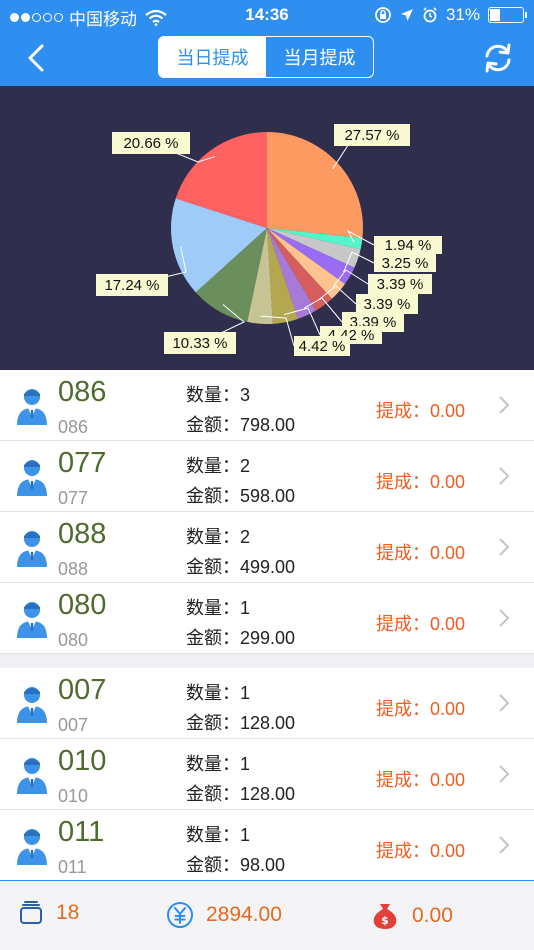  Describe the element at coordinates (411, 916) in the screenshot. I see `footer-commission: $ 0.00` at that location.